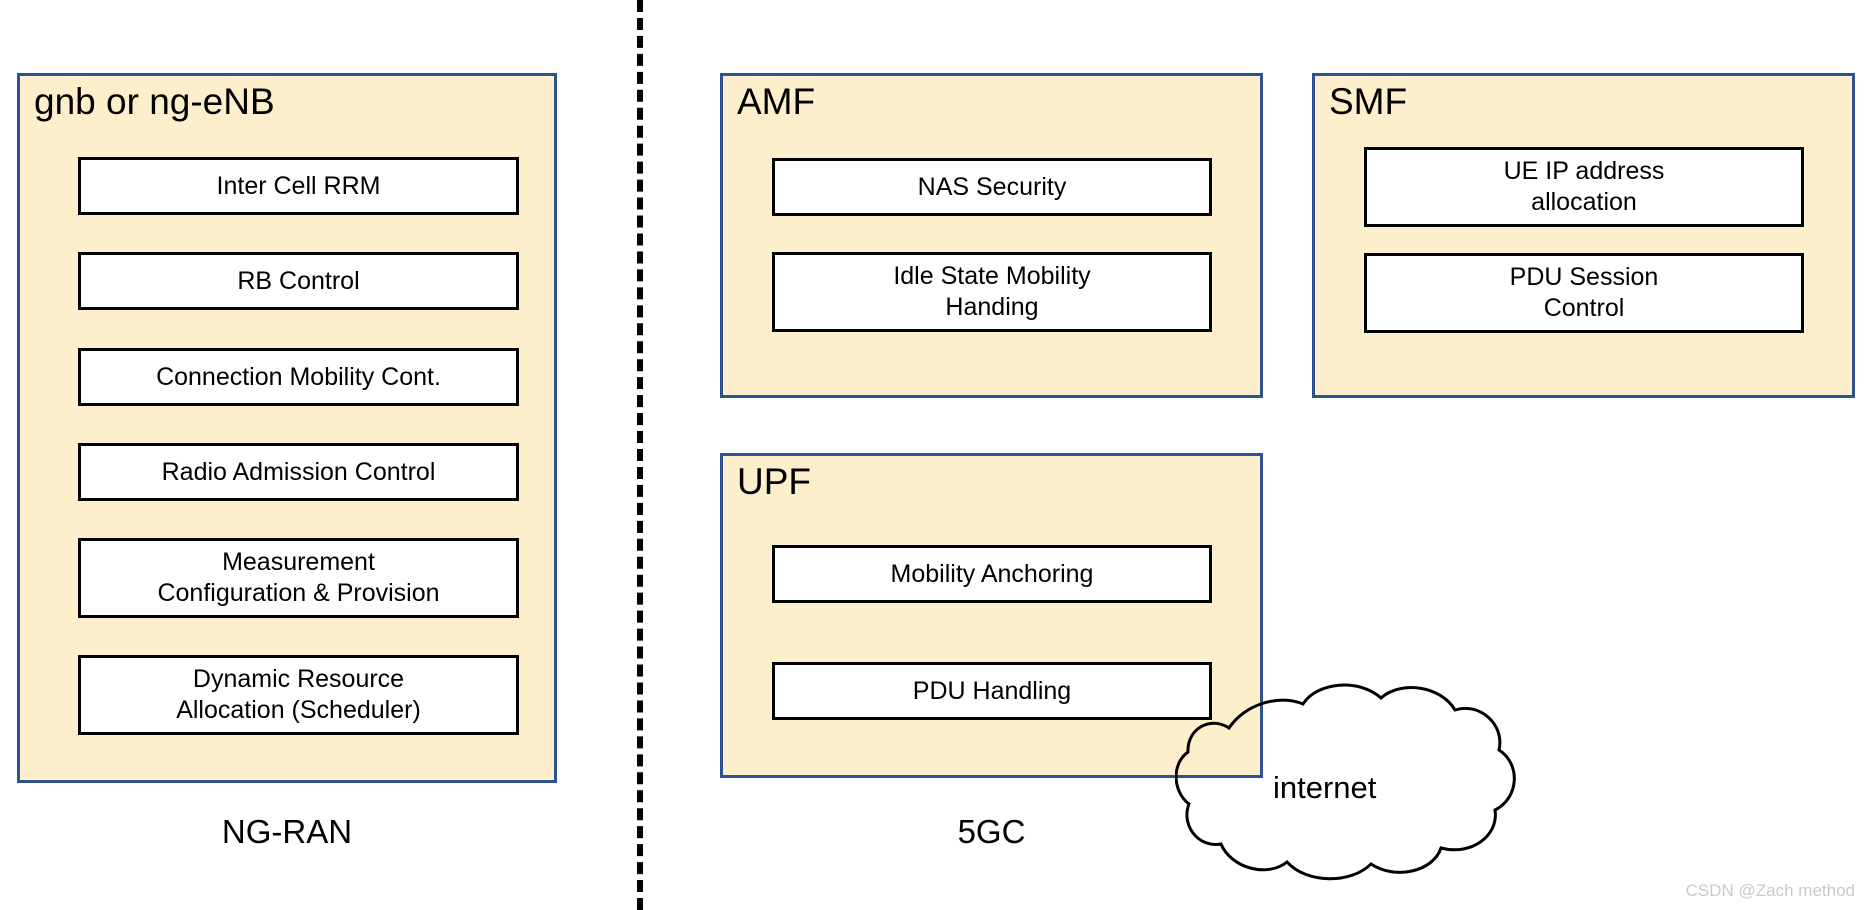  I want to click on function-box-mobility-anchoring: Mobility Anchoring, so click(992, 574).